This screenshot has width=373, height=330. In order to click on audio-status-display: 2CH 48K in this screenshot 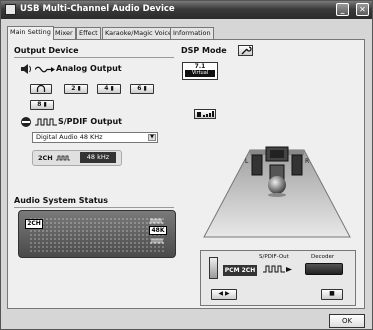, I will do `click(97, 234)`.